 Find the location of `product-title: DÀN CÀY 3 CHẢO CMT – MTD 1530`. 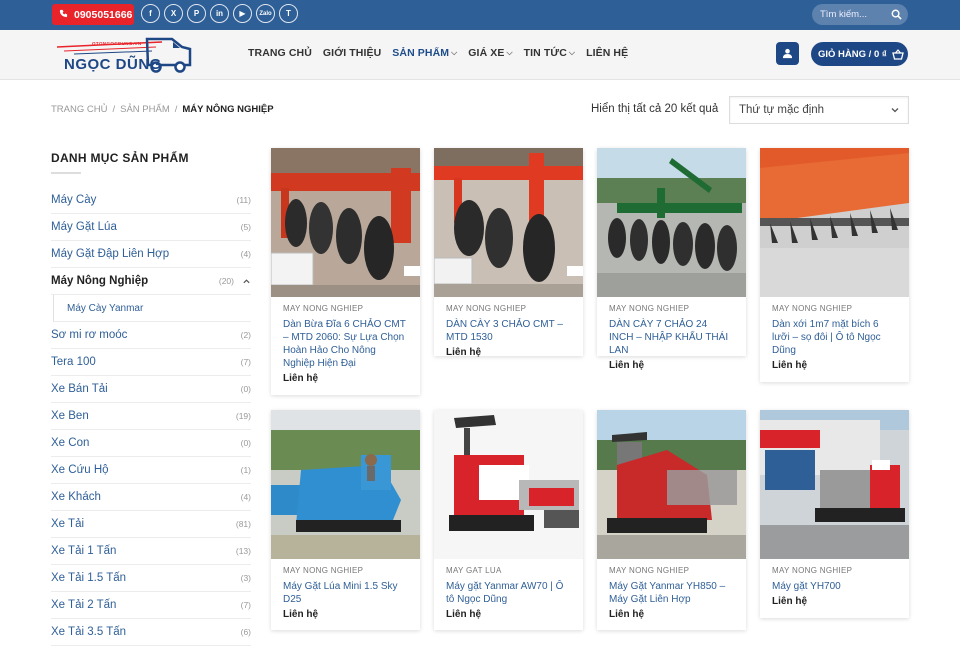

product-title: DÀN CÀY 3 CHẢO CMT – MTD 1530 is located at coordinates (508, 331).